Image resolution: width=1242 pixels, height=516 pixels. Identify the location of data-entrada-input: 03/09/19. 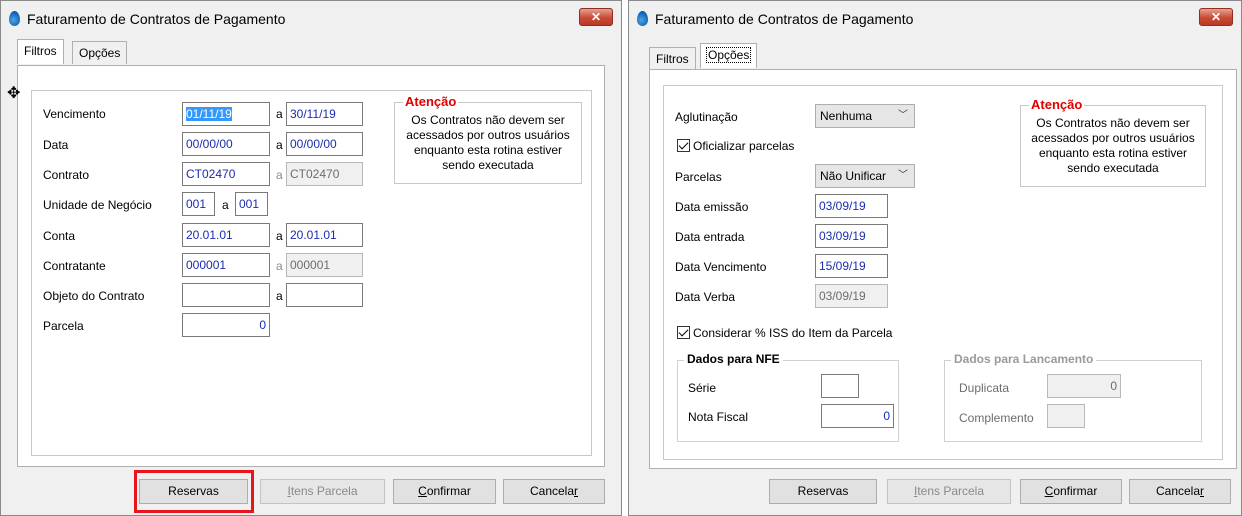
(851, 236).